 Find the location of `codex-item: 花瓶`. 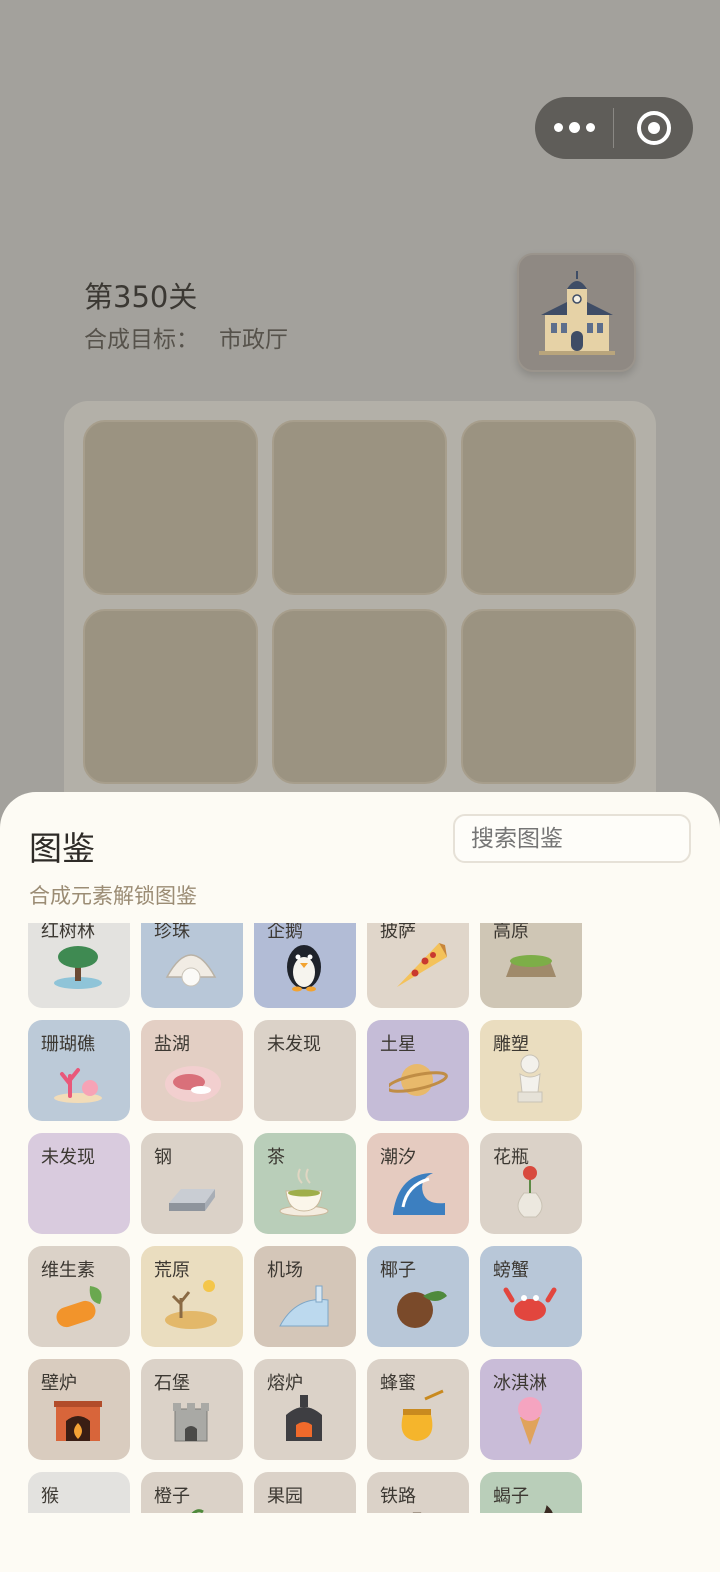

codex-item: 花瓶 is located at coordinates (531, 1183).